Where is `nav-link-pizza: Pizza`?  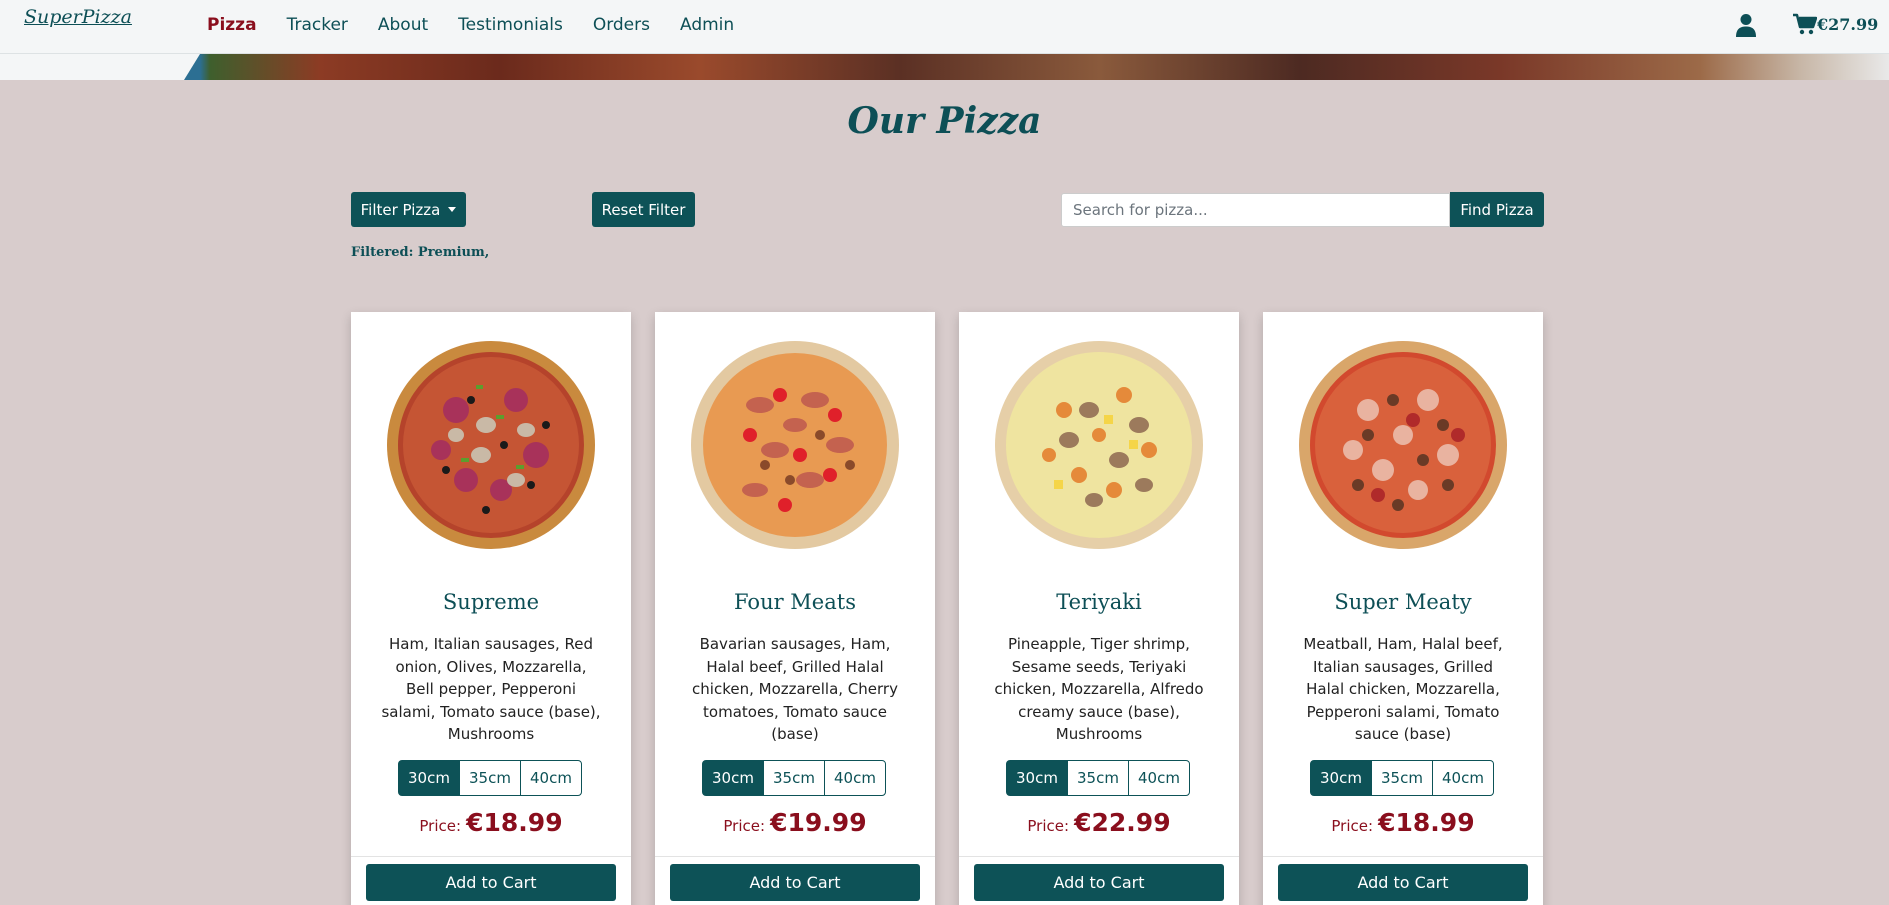
nav-link-pizza: Pizza is located at coordinates (232, 25).